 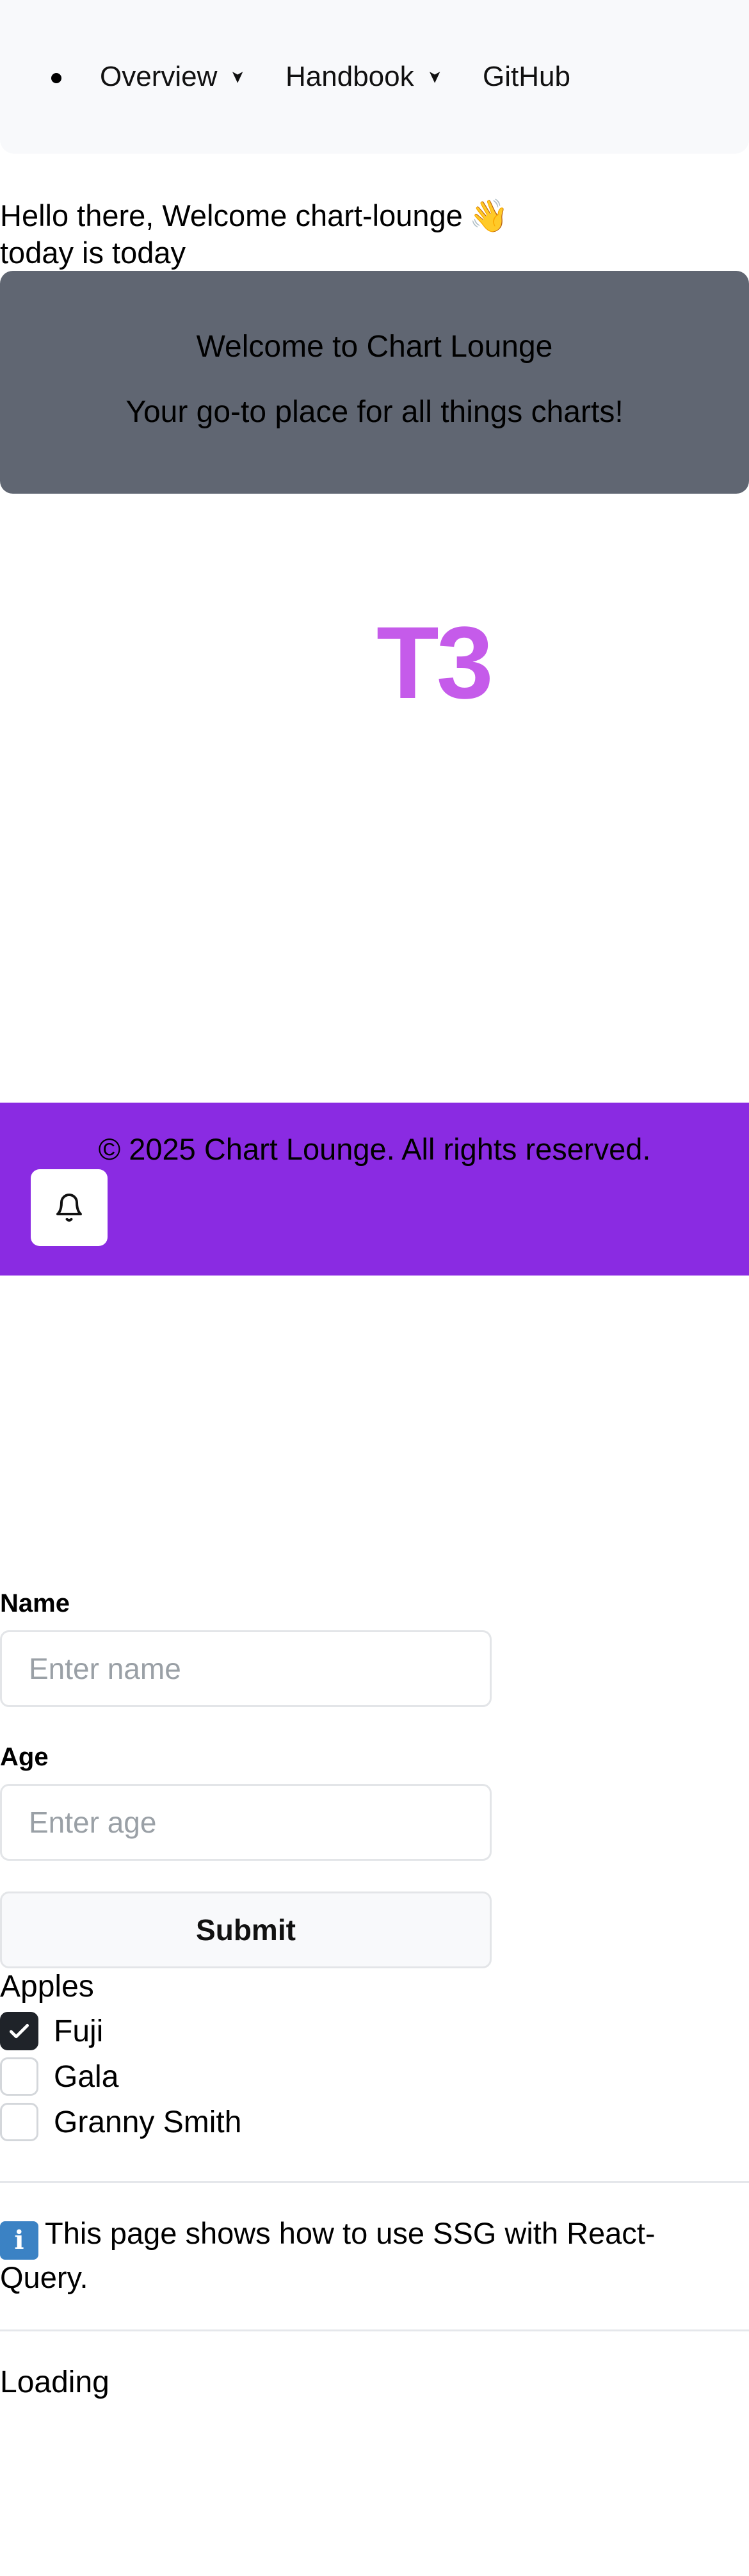 I want to click on top-navigation: Overview ➤ Handbook ➤ GitHub, so click(x=374, y=77).